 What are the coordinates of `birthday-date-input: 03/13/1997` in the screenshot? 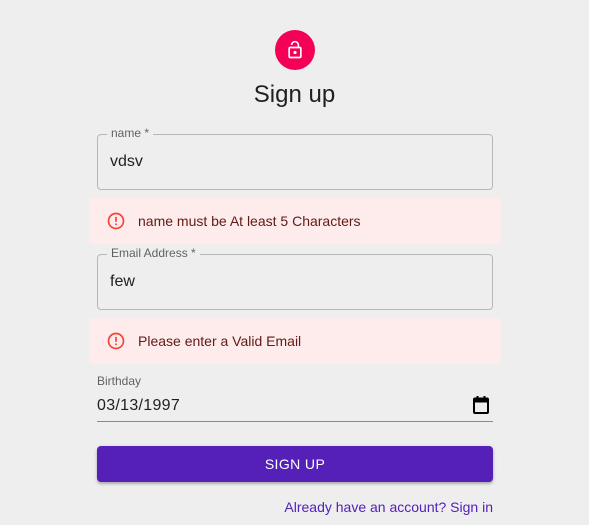 It's located at (295, 407).